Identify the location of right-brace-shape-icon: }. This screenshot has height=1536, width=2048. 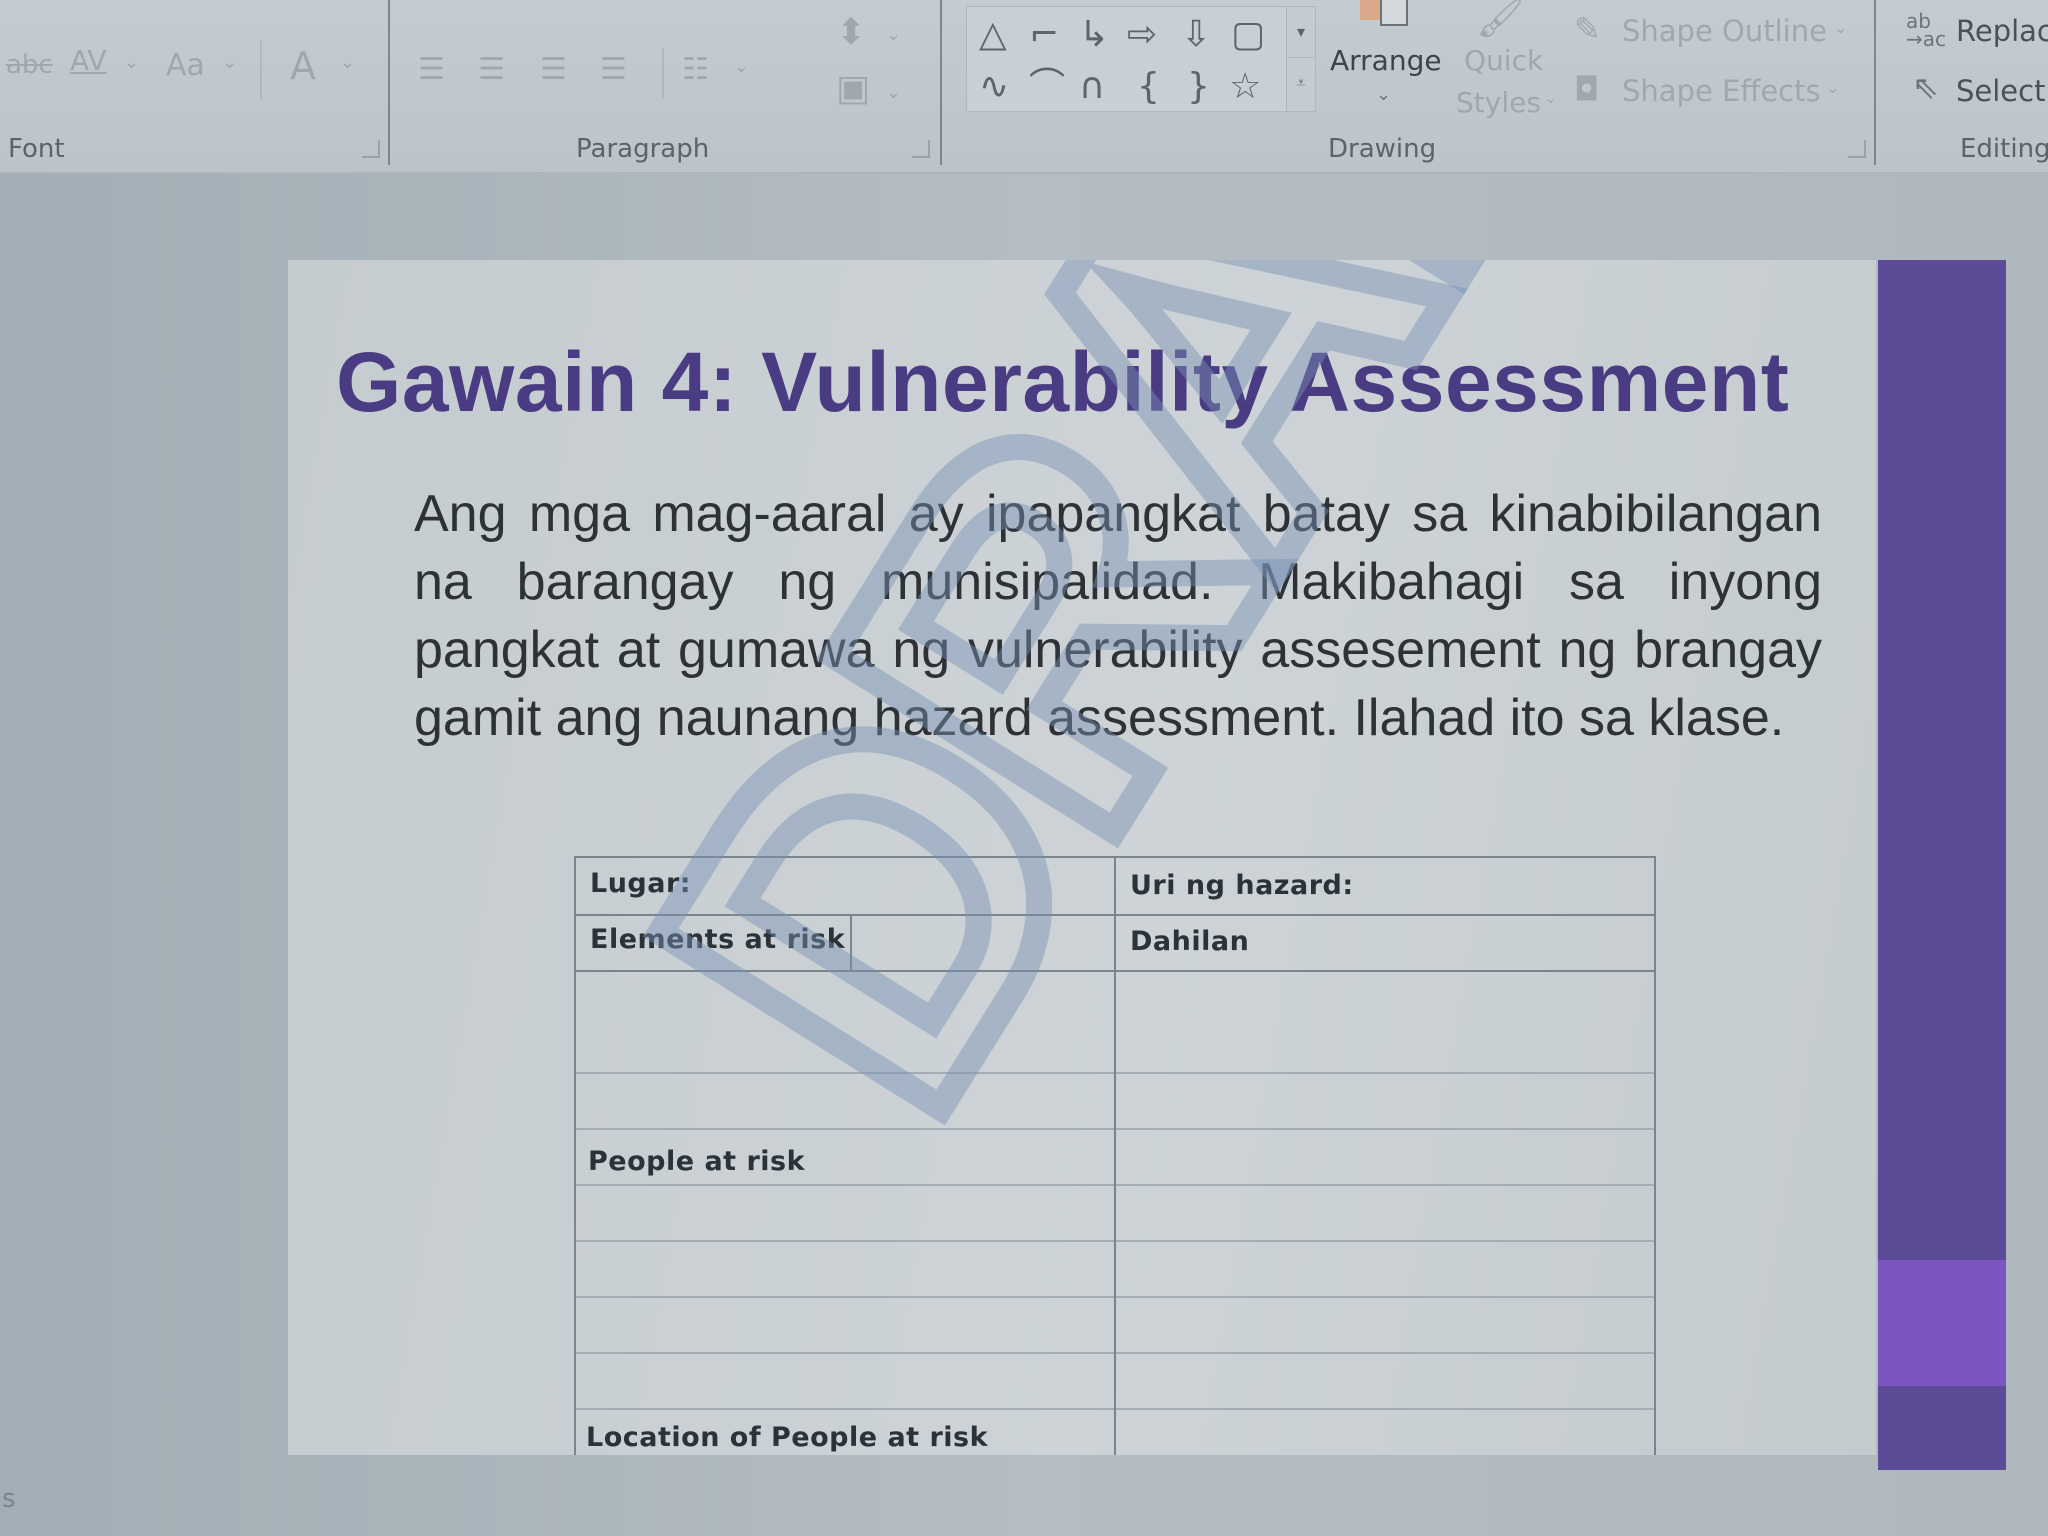
(1198, 87).